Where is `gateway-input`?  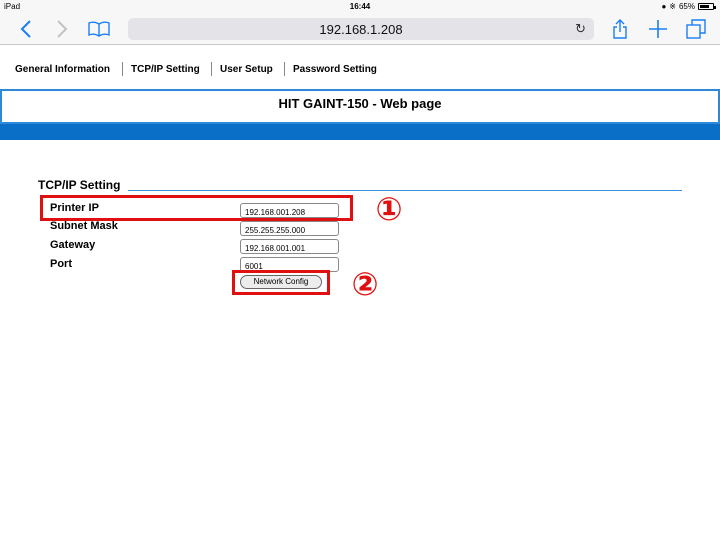
gateway-input is located at coordinates (289, 246).